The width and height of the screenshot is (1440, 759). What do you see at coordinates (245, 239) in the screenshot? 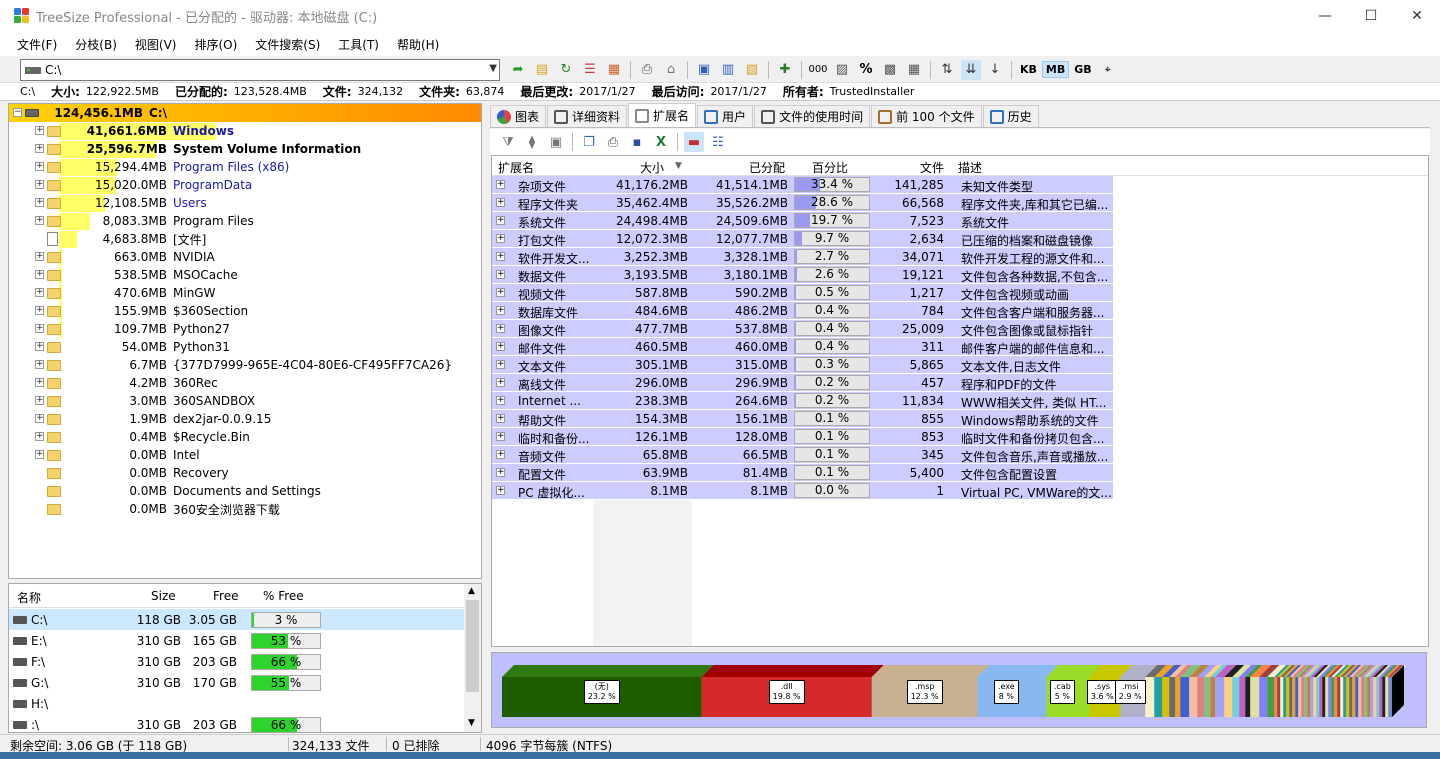
I see `tree-row: 4,683.8MB [文件]` at bounding box center [245, 239].